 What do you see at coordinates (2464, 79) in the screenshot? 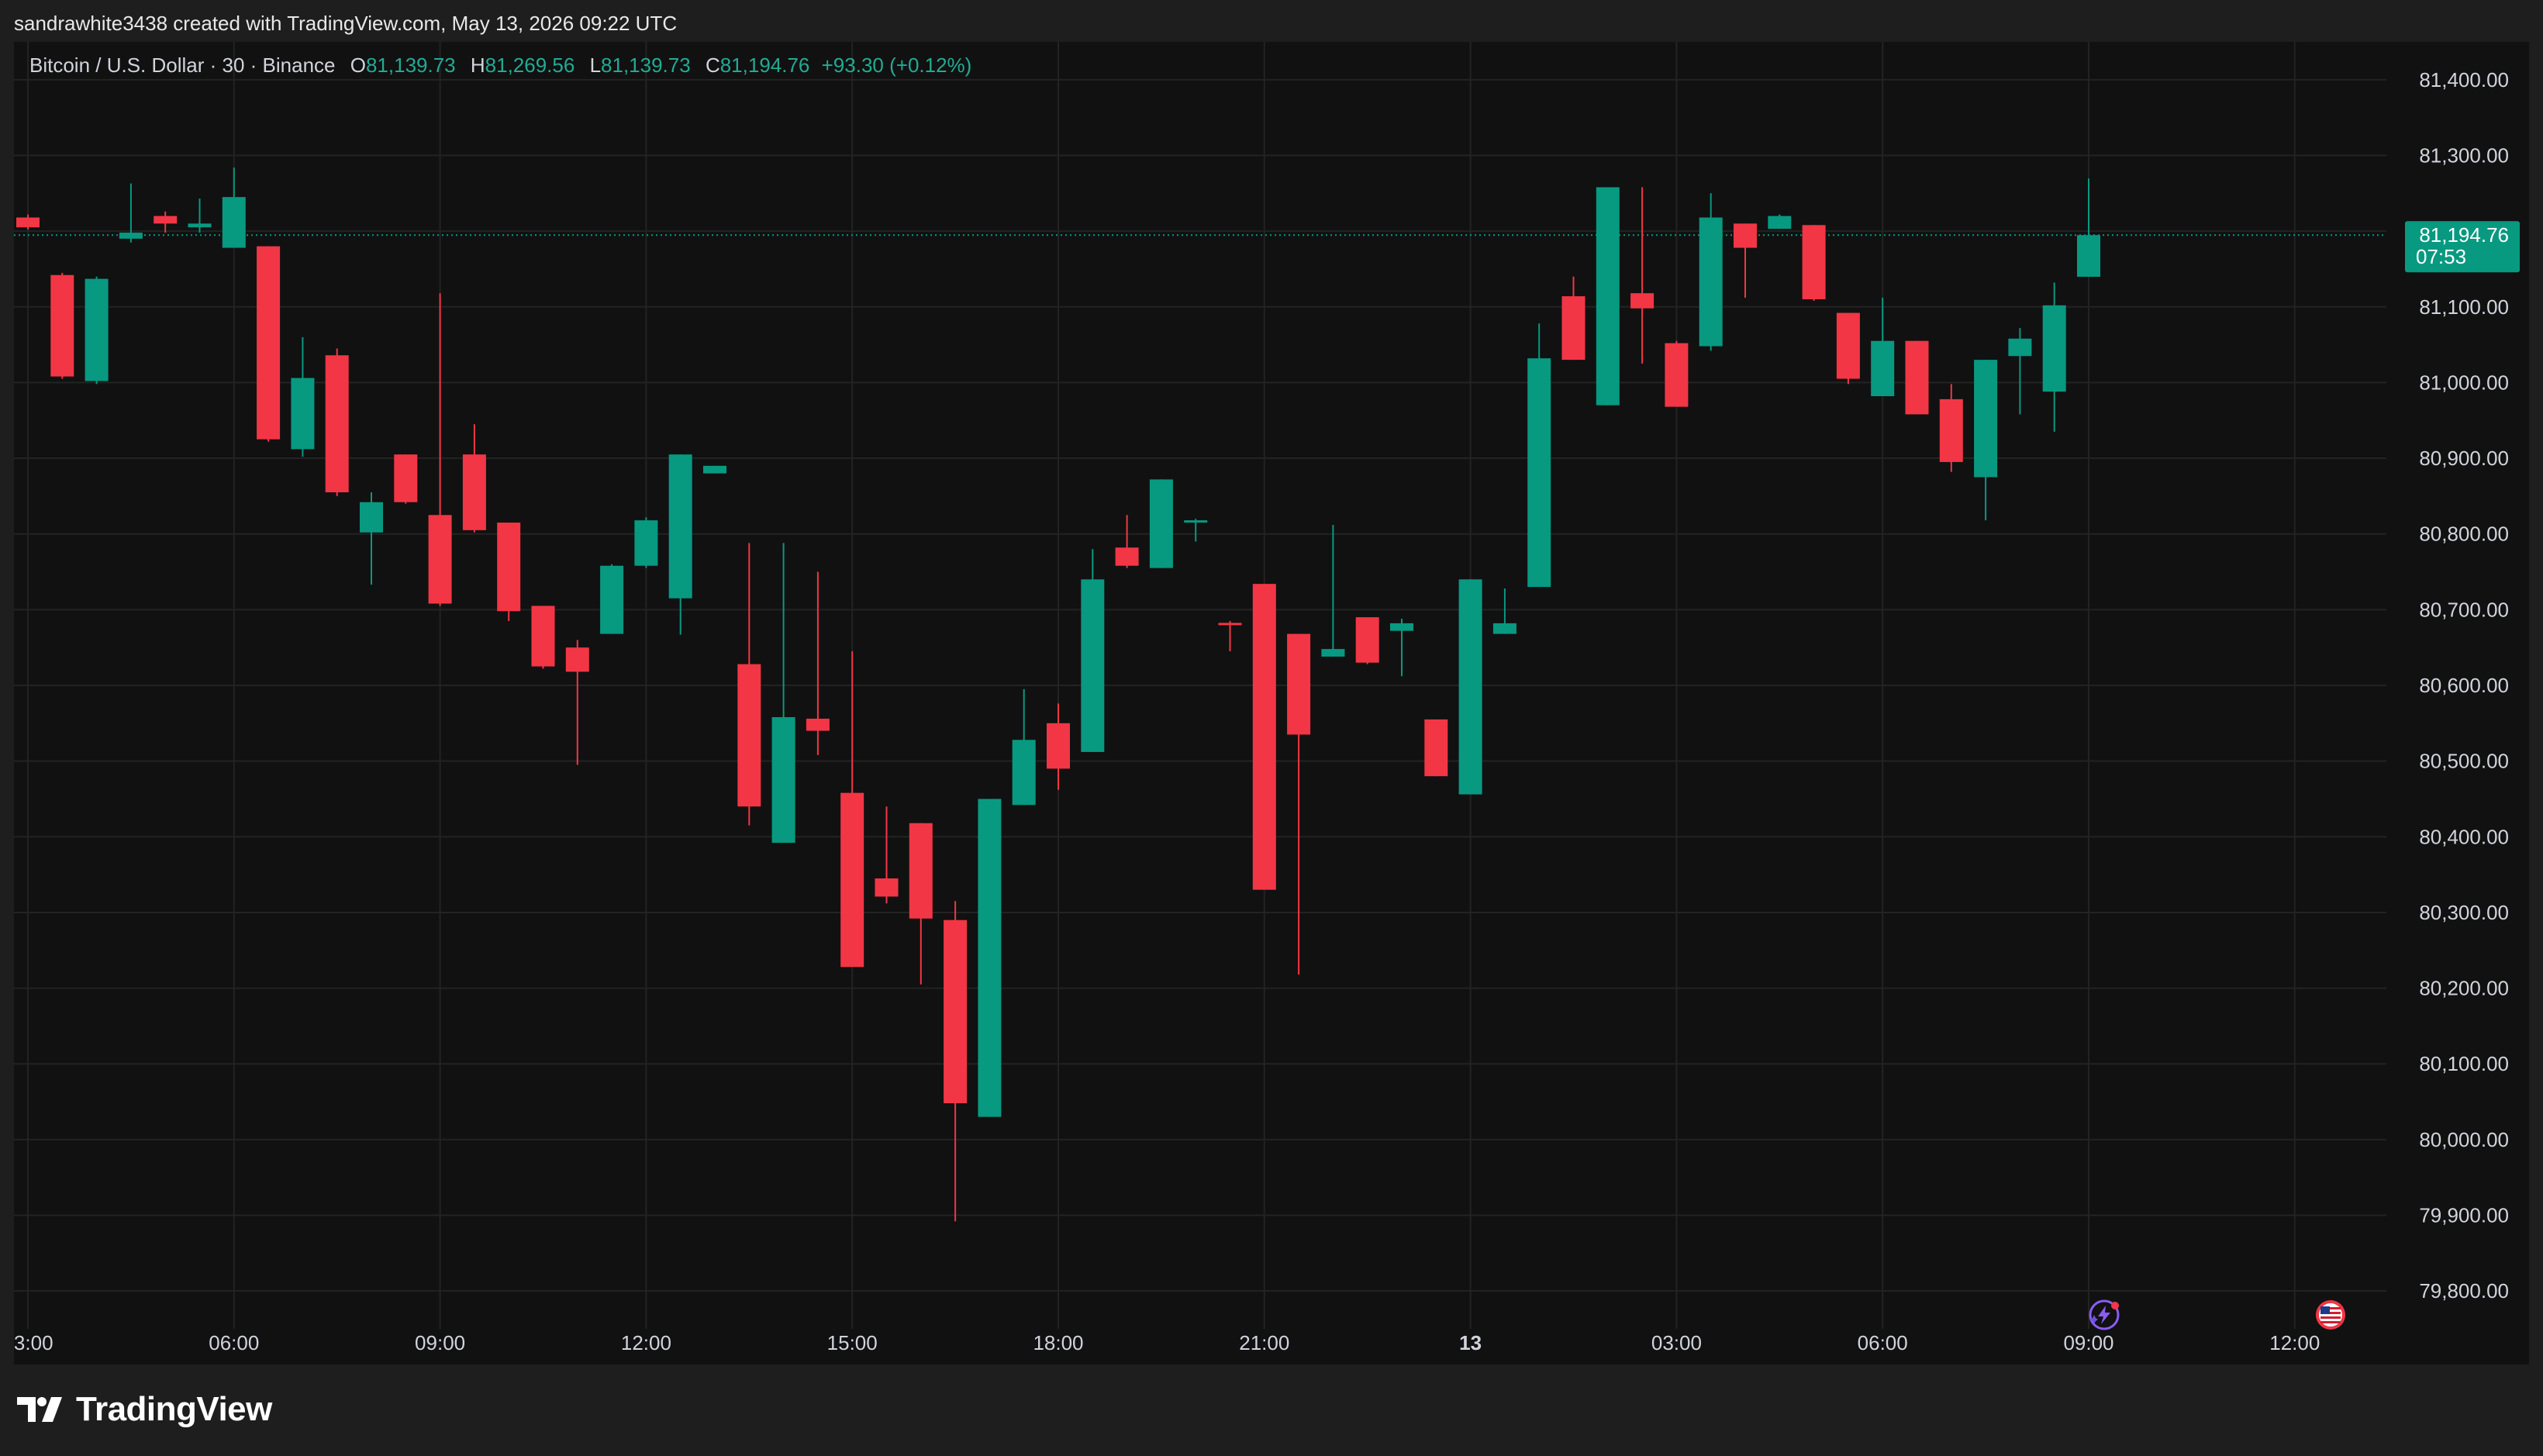
I see `y-tick-label: 81,400.00` at bounding box center [2464, 79].